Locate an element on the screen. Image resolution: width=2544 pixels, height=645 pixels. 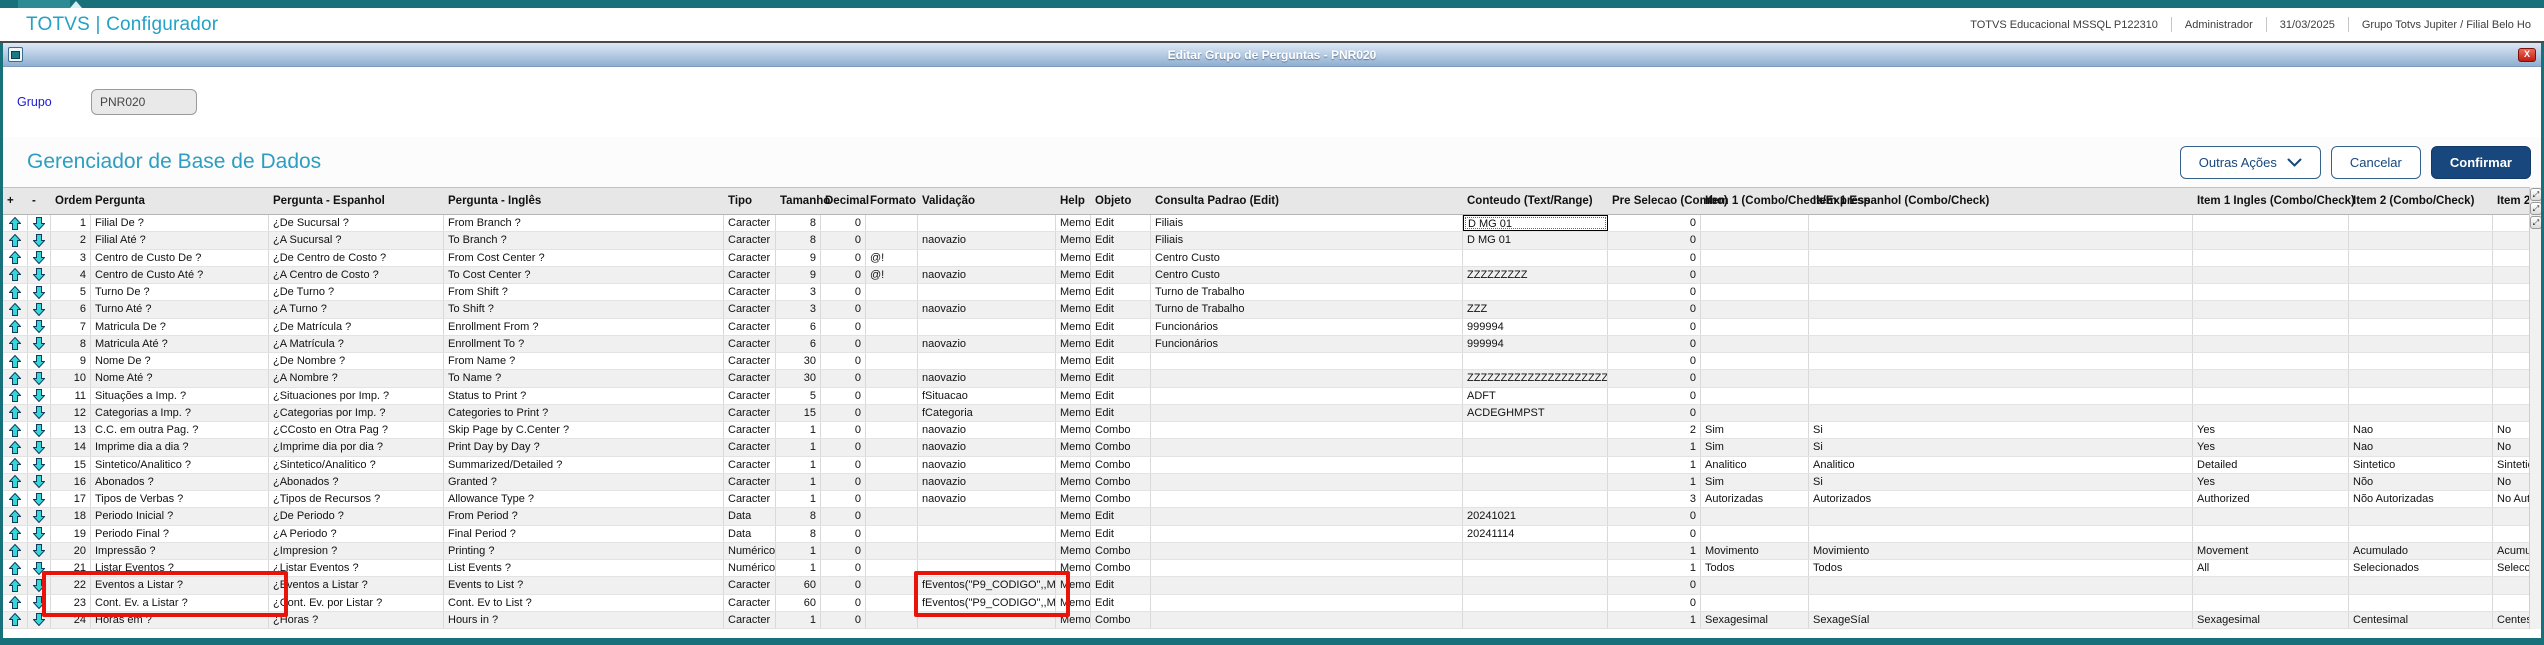
cell-item2: Nao is located at coordinates (2421, 447).